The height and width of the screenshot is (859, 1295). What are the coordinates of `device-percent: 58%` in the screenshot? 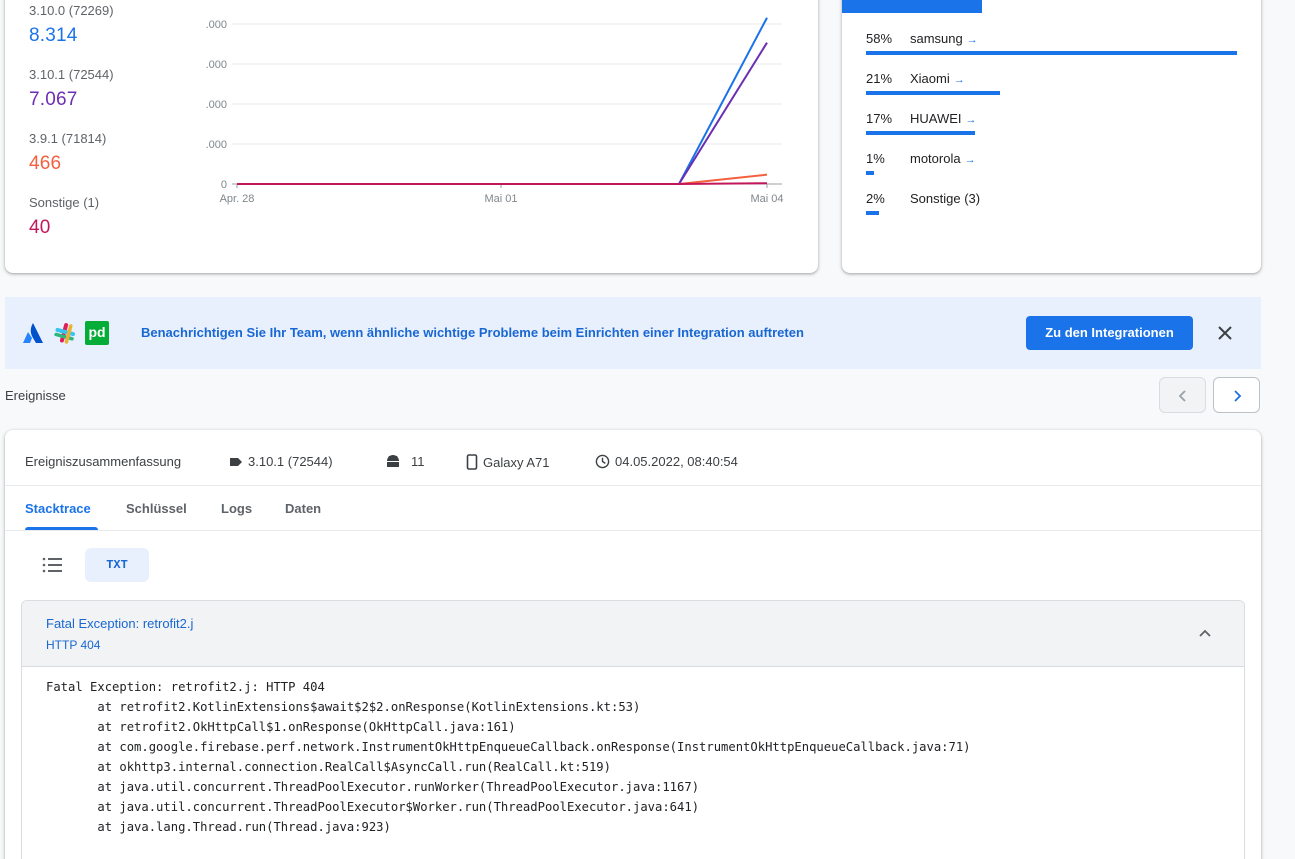 It's located at (879, 38).